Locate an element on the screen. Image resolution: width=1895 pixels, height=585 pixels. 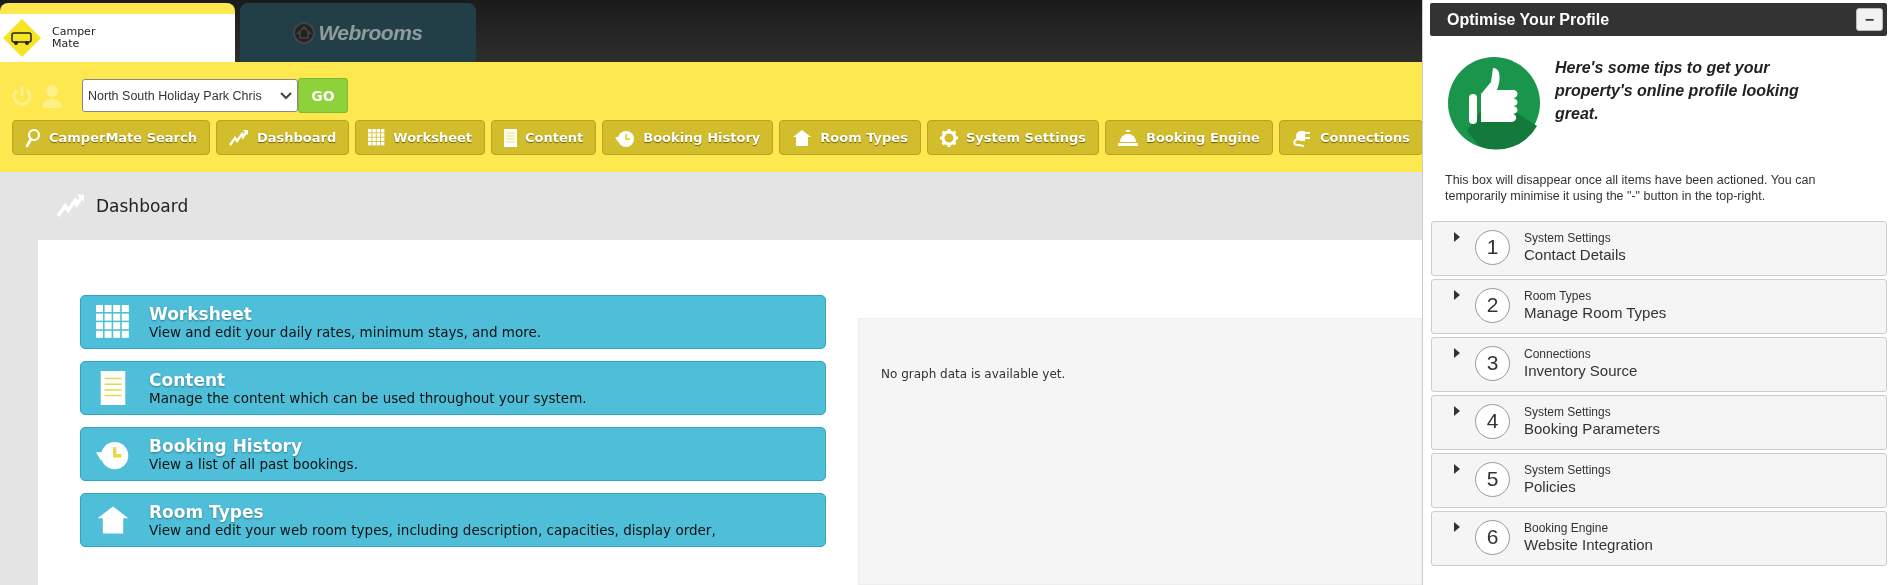
panel-title: Optimise Your Profile is located at coordinates (1528, 19).